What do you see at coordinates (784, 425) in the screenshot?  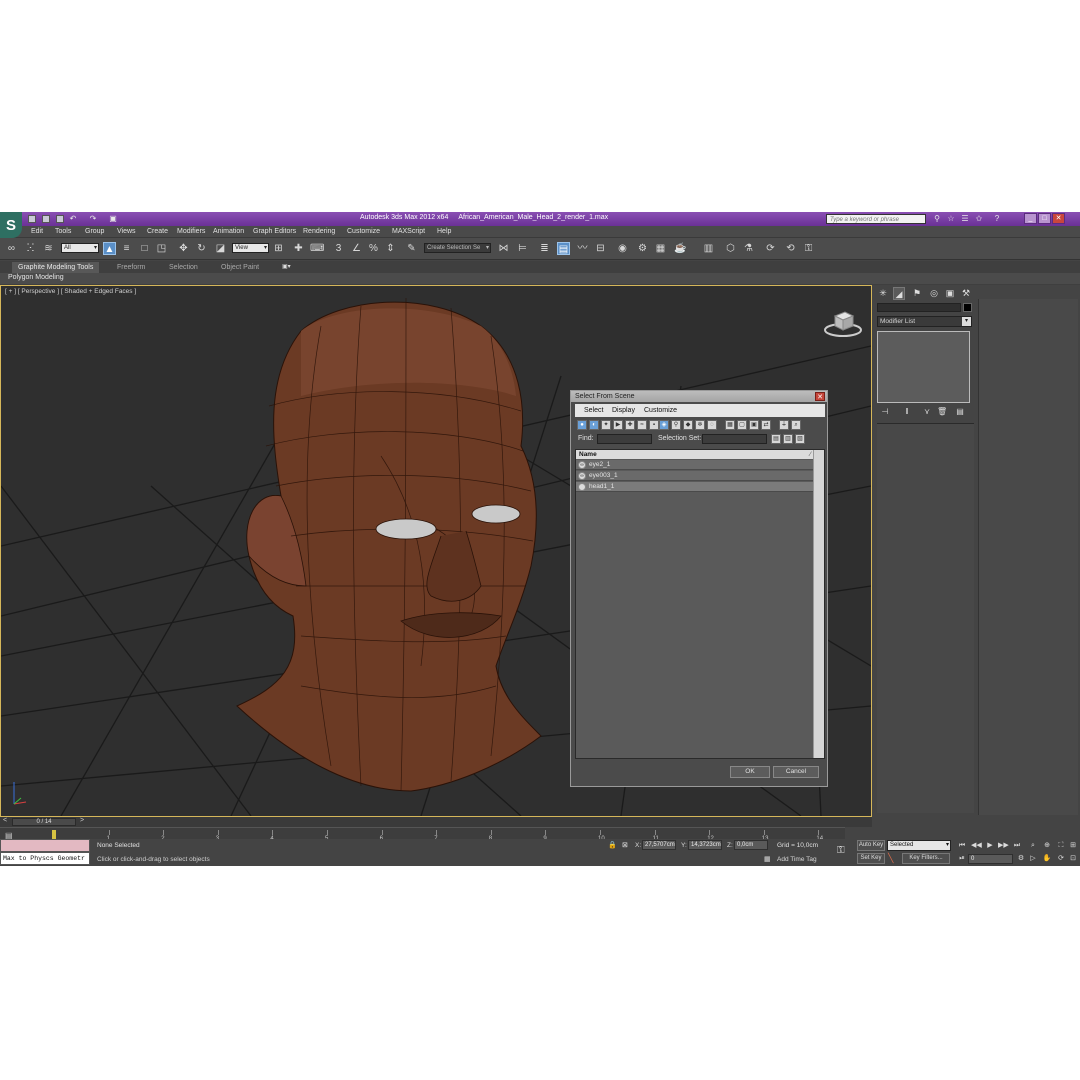 I see `filter-icon: ⏚` at bounding box center [784, 425].